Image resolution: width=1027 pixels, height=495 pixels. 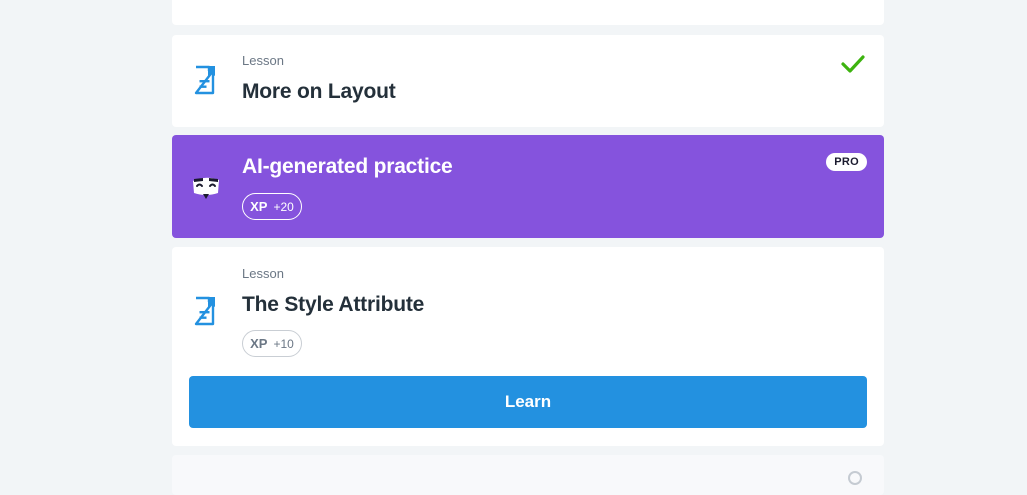 I want to click on lesson-card-more-on-layout: Lesson More on Layout, so click(x=528, y=81).